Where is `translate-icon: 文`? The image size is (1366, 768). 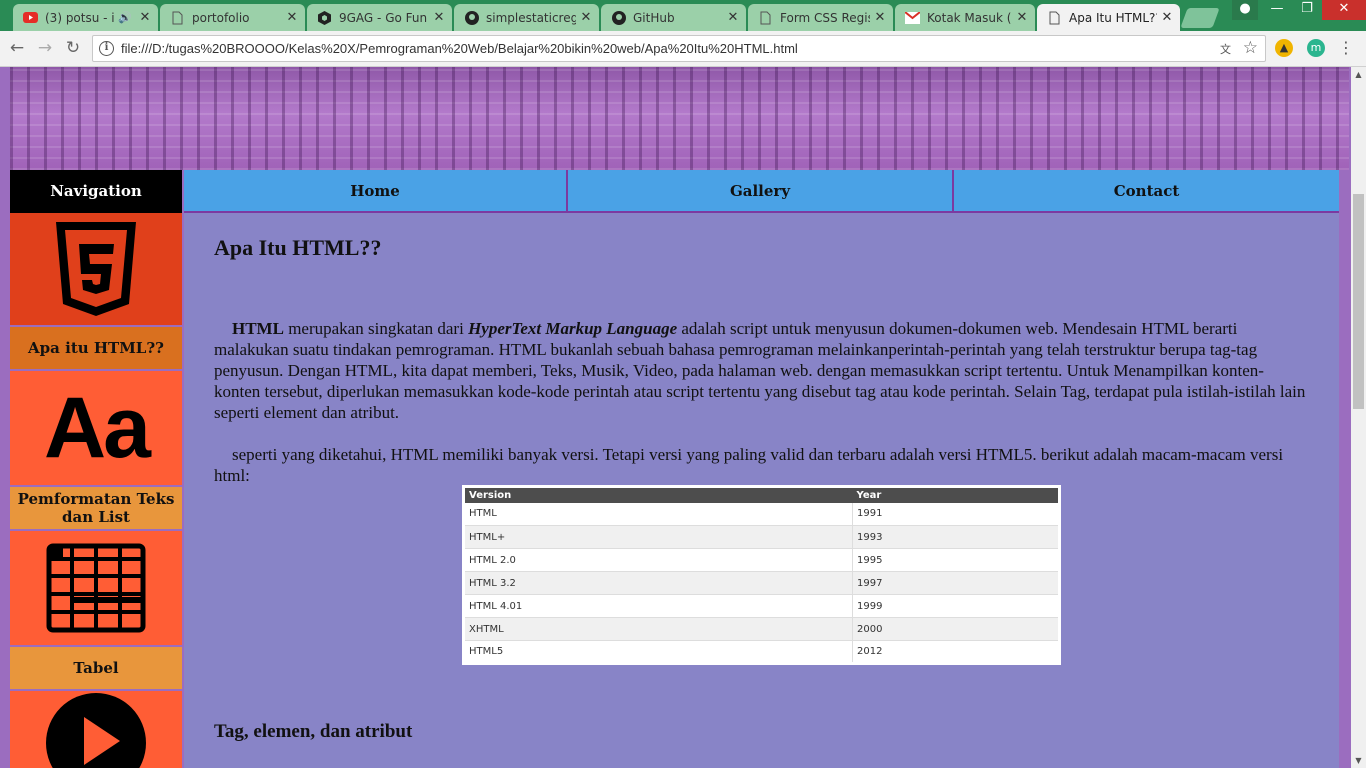 translate-icon: 文 is located at coordinates (1227, 48).